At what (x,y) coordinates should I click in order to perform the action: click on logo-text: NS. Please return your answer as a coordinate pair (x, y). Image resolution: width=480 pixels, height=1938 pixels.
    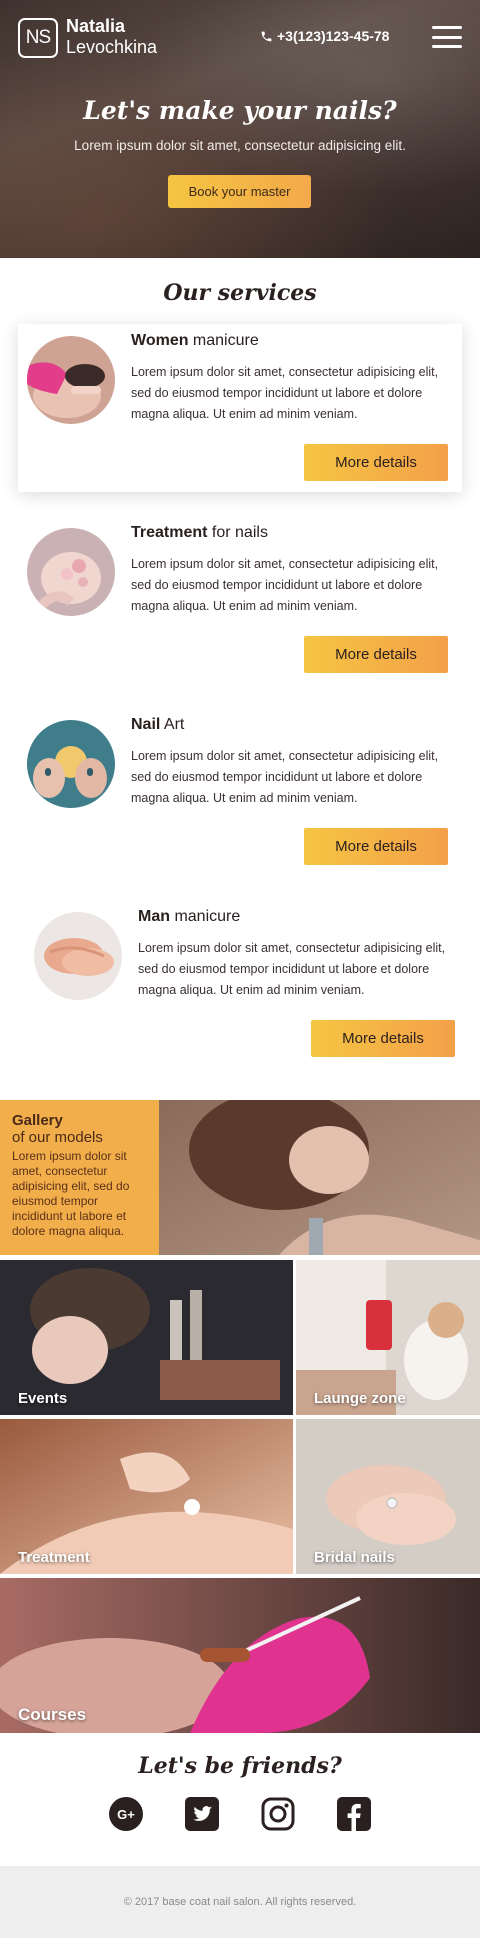
    Looking at the image, I should click on (38, 37).